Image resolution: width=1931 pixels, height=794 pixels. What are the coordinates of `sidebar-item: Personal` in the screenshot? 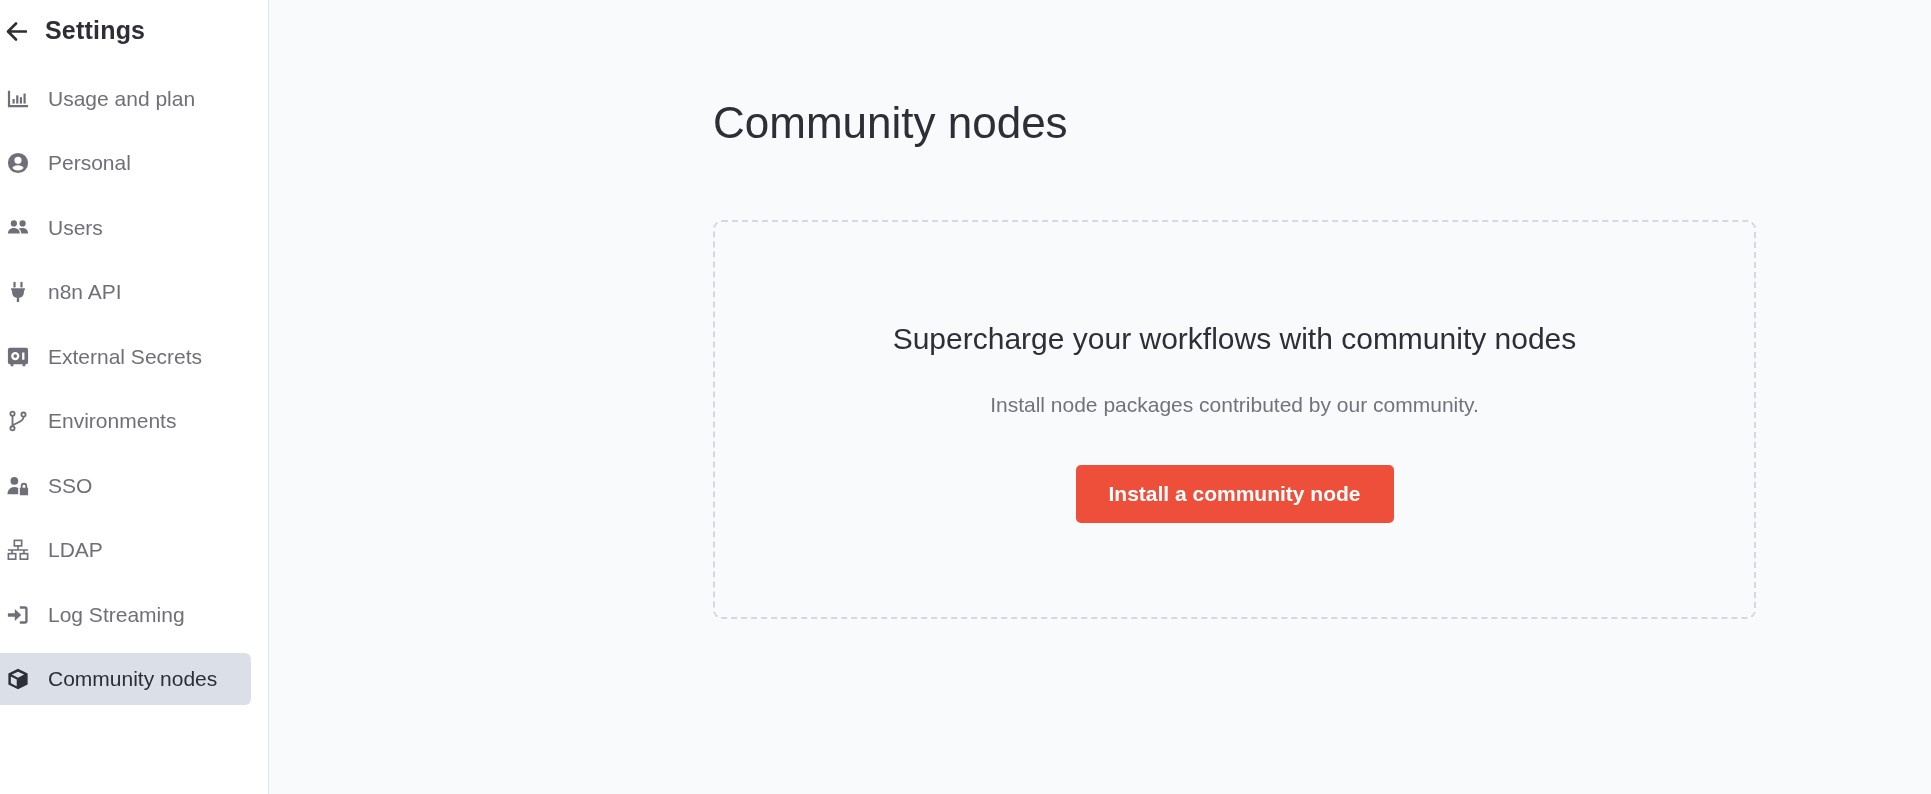 It's located at (125, 163).